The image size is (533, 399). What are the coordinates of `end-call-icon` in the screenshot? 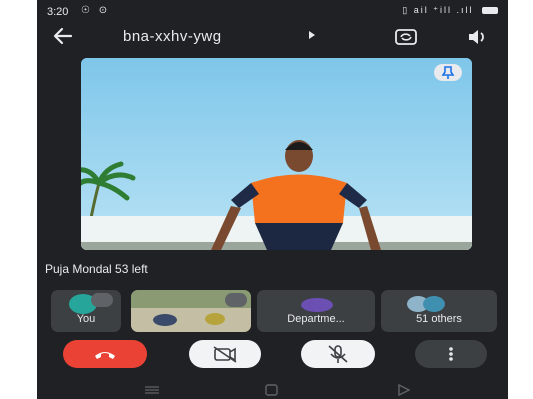 It's located at (105, 355).